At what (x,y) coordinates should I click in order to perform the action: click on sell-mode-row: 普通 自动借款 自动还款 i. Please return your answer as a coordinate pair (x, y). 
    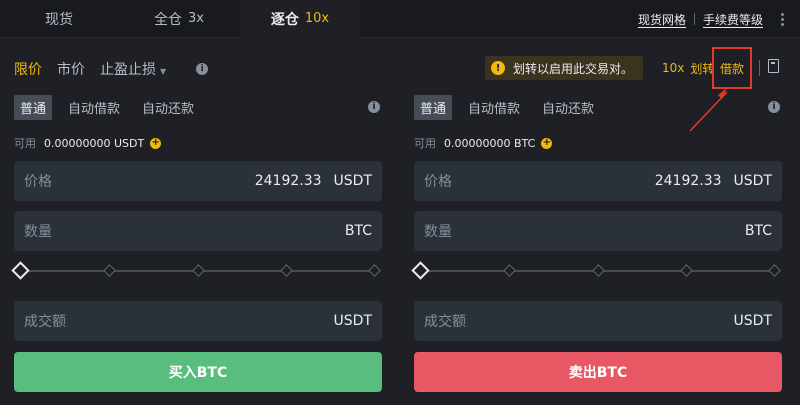
    Looking at the image, I should click on (598, 107).